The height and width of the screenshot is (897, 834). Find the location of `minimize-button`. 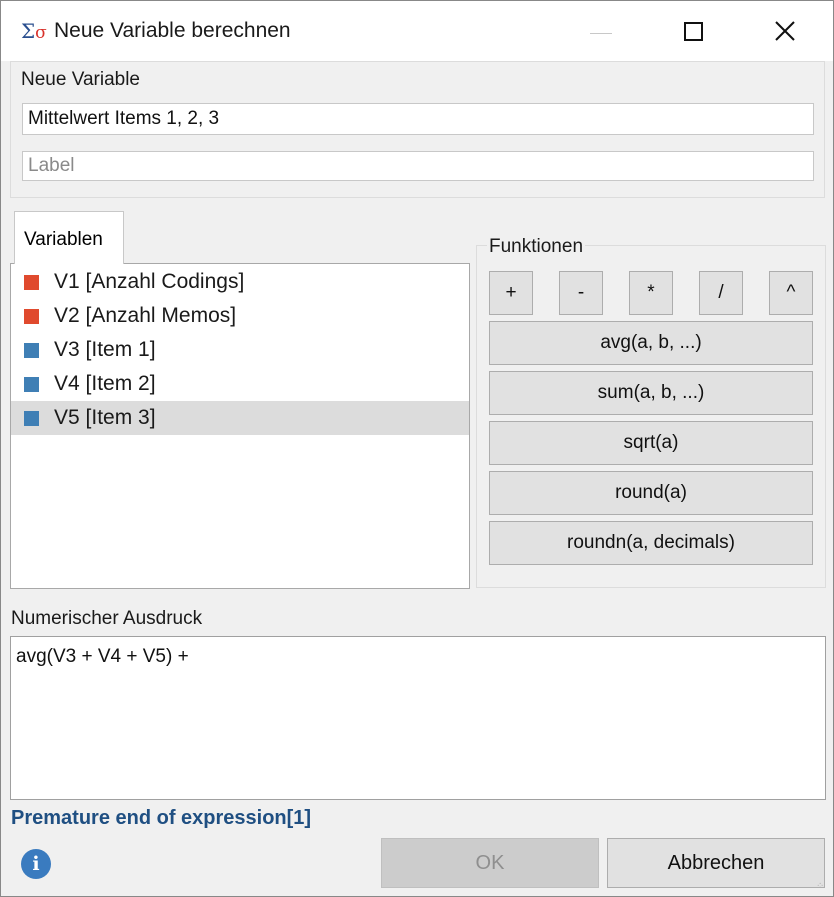

minimize-button is located at coordinates (601, 31).